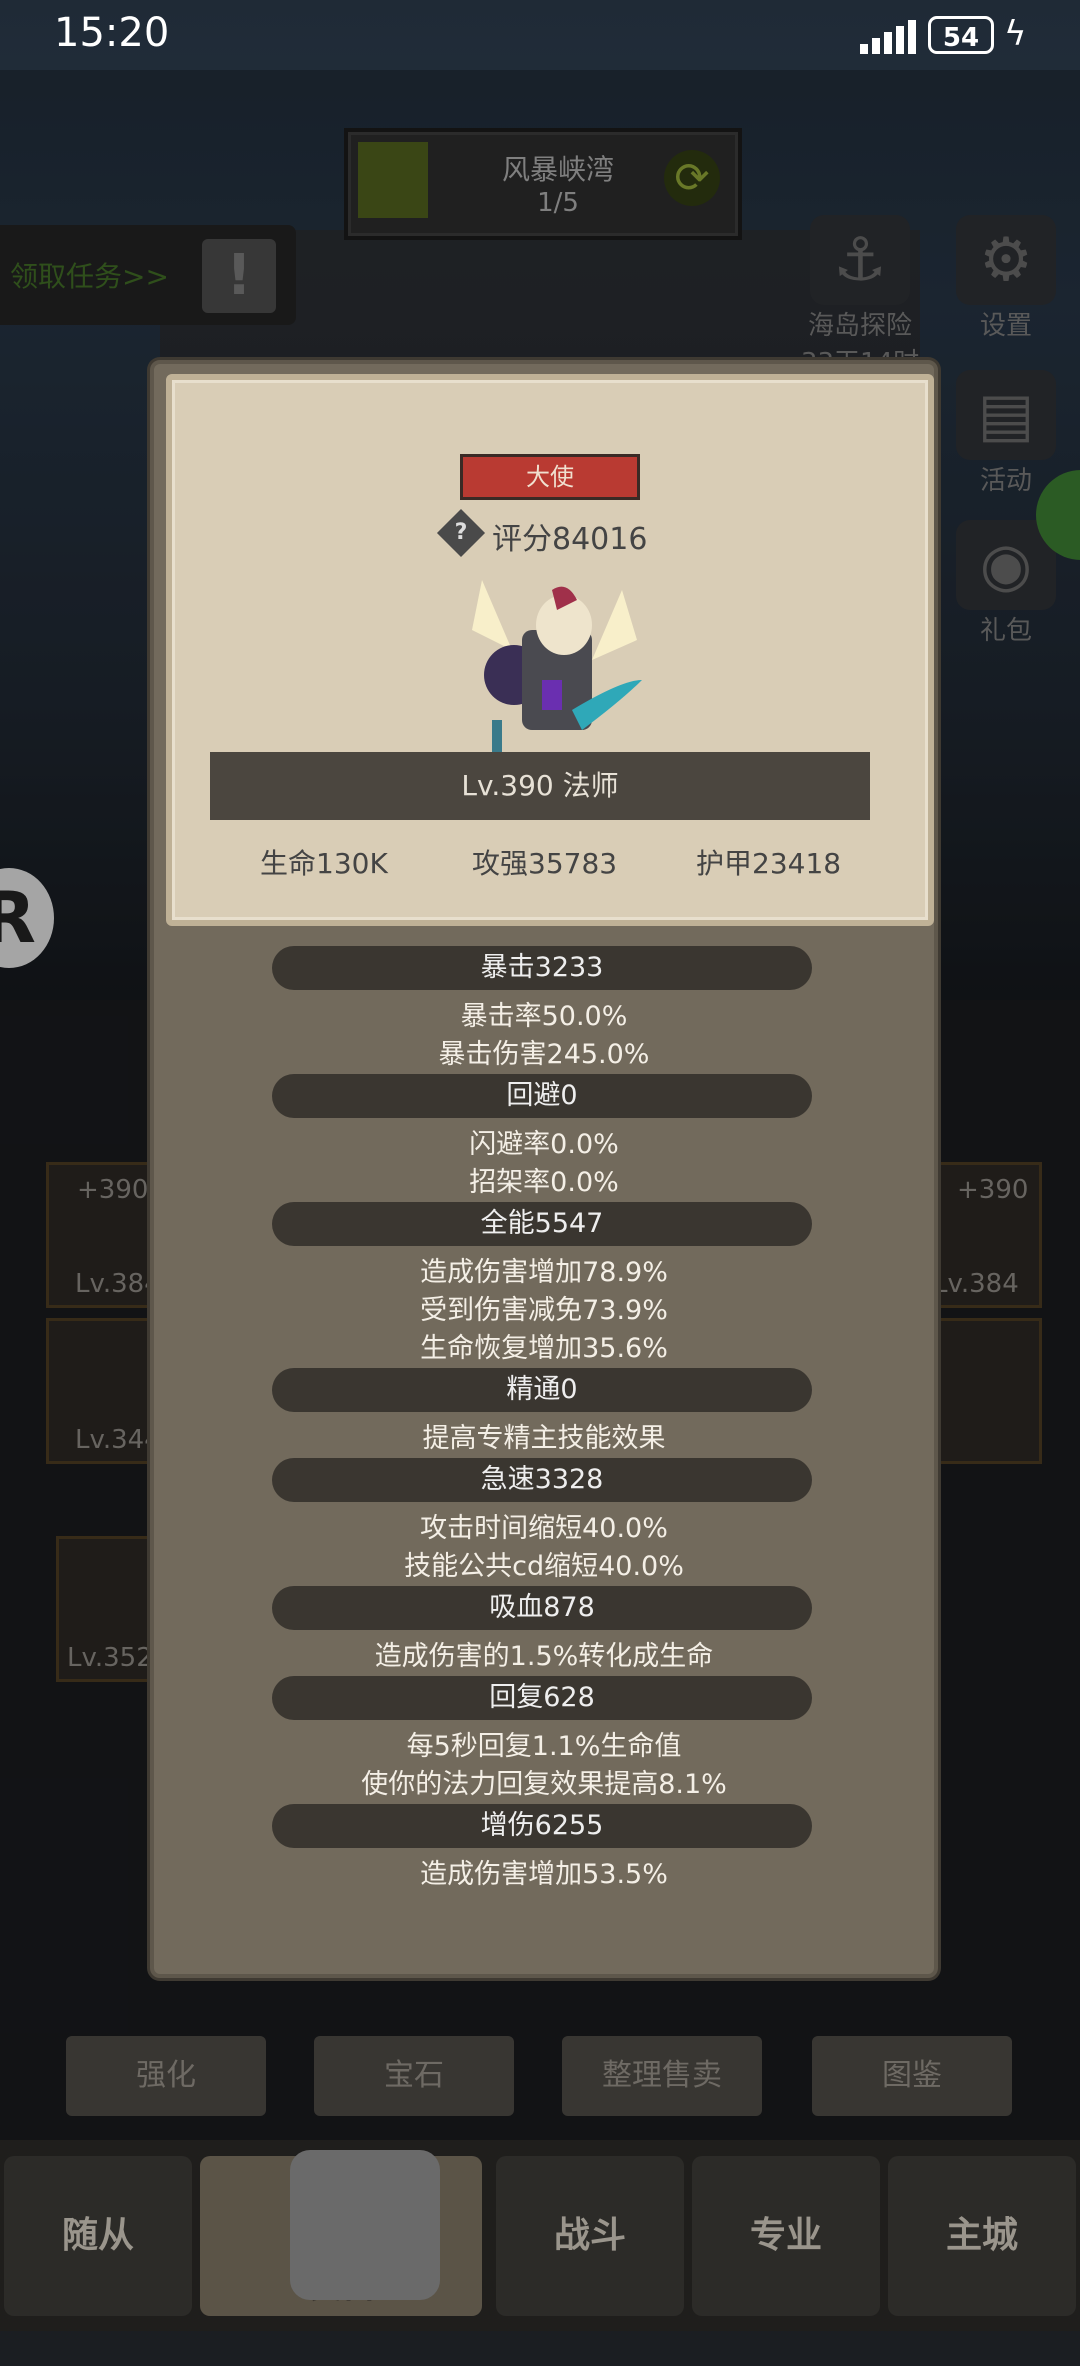 The height and width of the screenshot is (2366, 1080). I want to click on stat-line: 暴击率50.0%, so click(544, 1016).